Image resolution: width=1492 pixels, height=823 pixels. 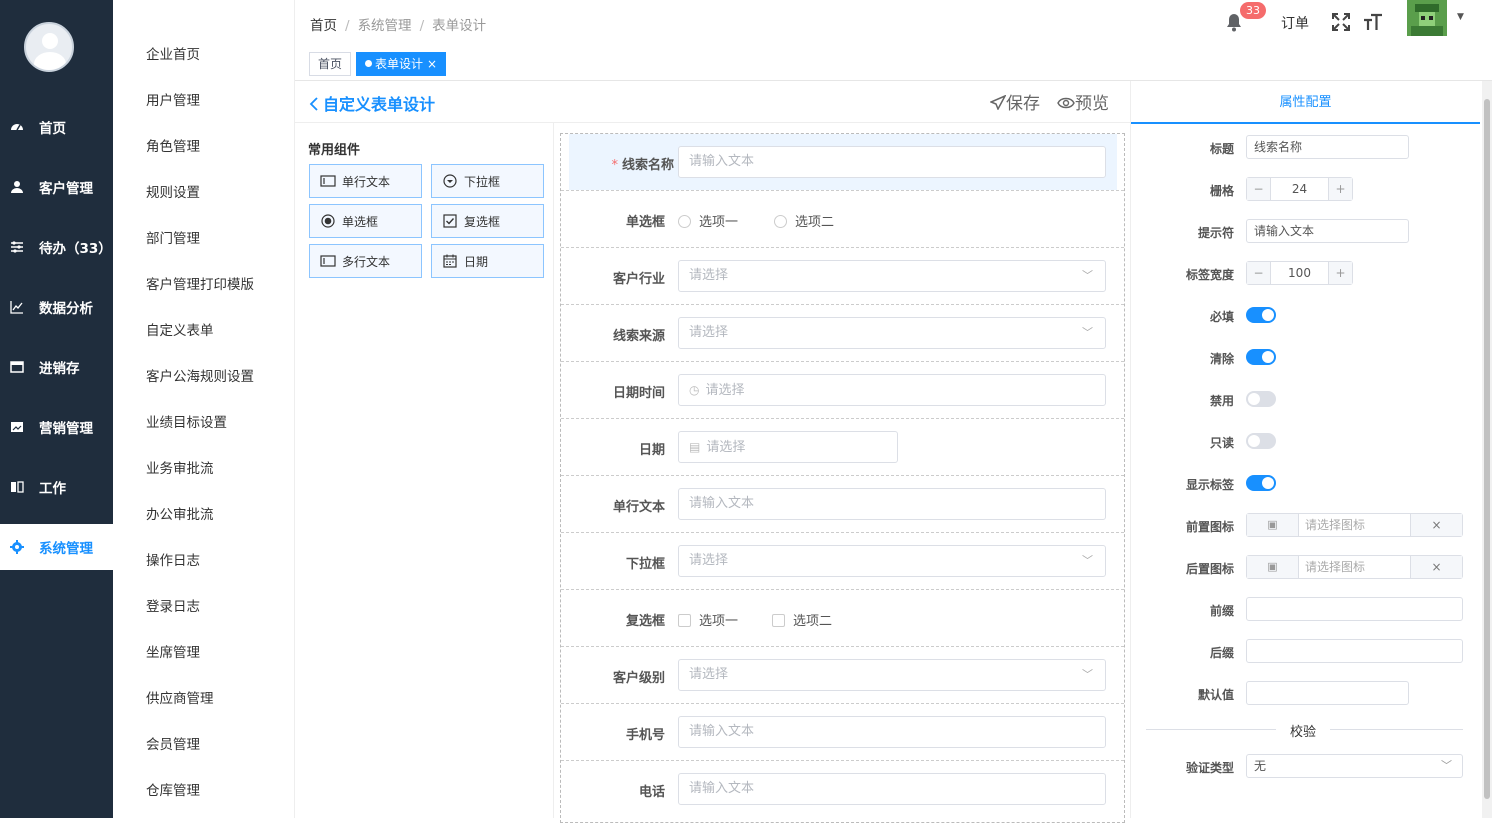 I want to click on subnav-item: 自定义表单, so click(x=180, y=329).